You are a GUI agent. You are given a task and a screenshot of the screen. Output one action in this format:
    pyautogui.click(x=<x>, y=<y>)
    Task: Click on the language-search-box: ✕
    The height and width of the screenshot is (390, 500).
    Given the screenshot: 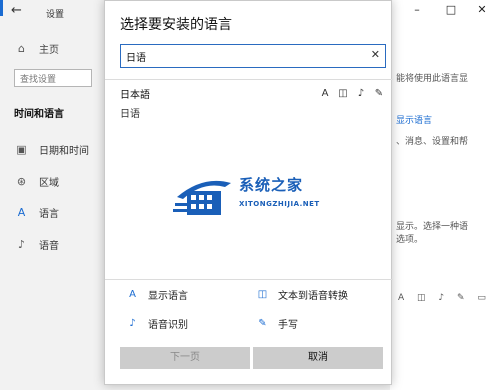 What is the action you would take?
    pyautogui.click(x=253, y=56)
    